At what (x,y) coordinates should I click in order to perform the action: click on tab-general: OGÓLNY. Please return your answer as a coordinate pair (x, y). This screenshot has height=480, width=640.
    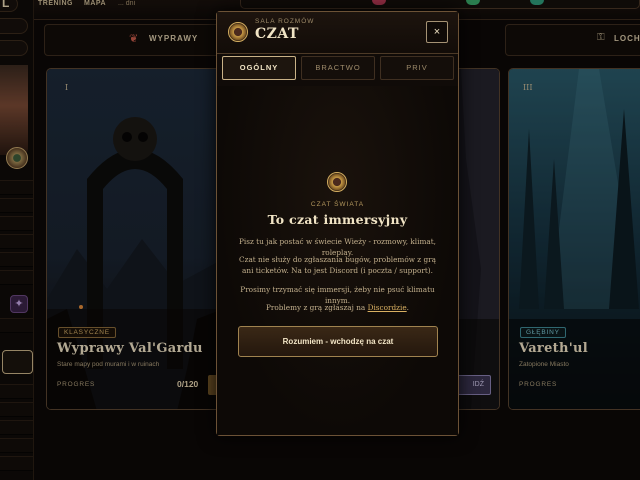
    Looking at the image, I should click on (259, 68).